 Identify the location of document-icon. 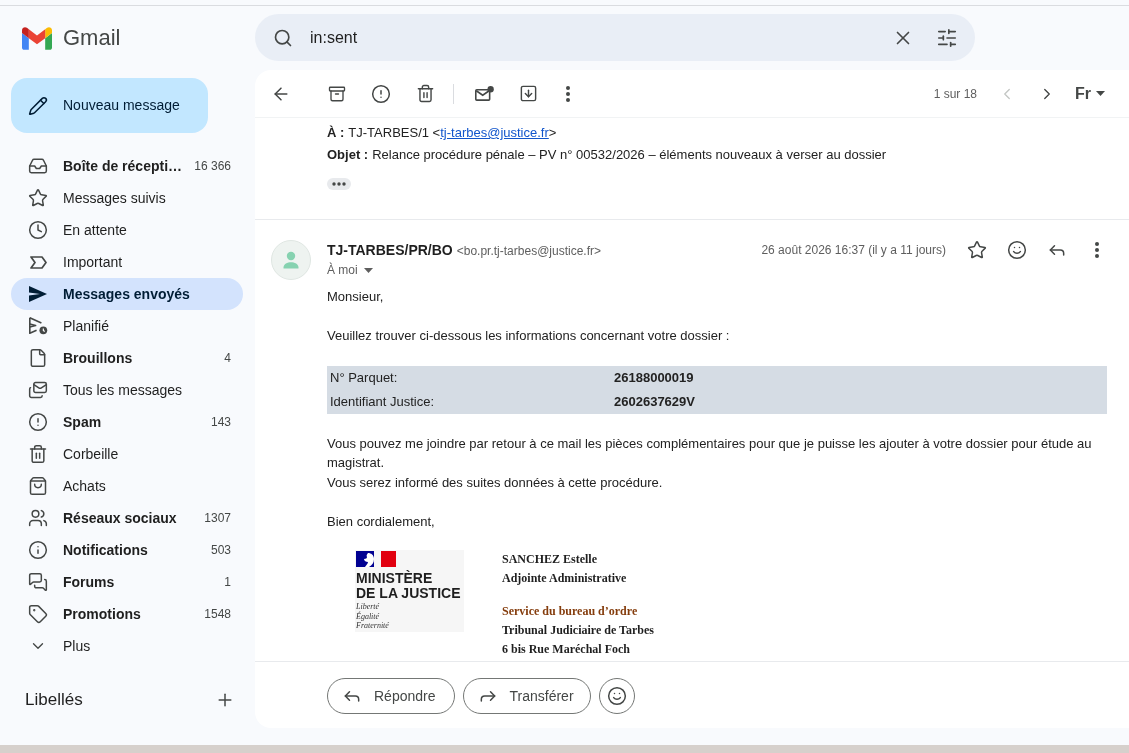
(38, 358).